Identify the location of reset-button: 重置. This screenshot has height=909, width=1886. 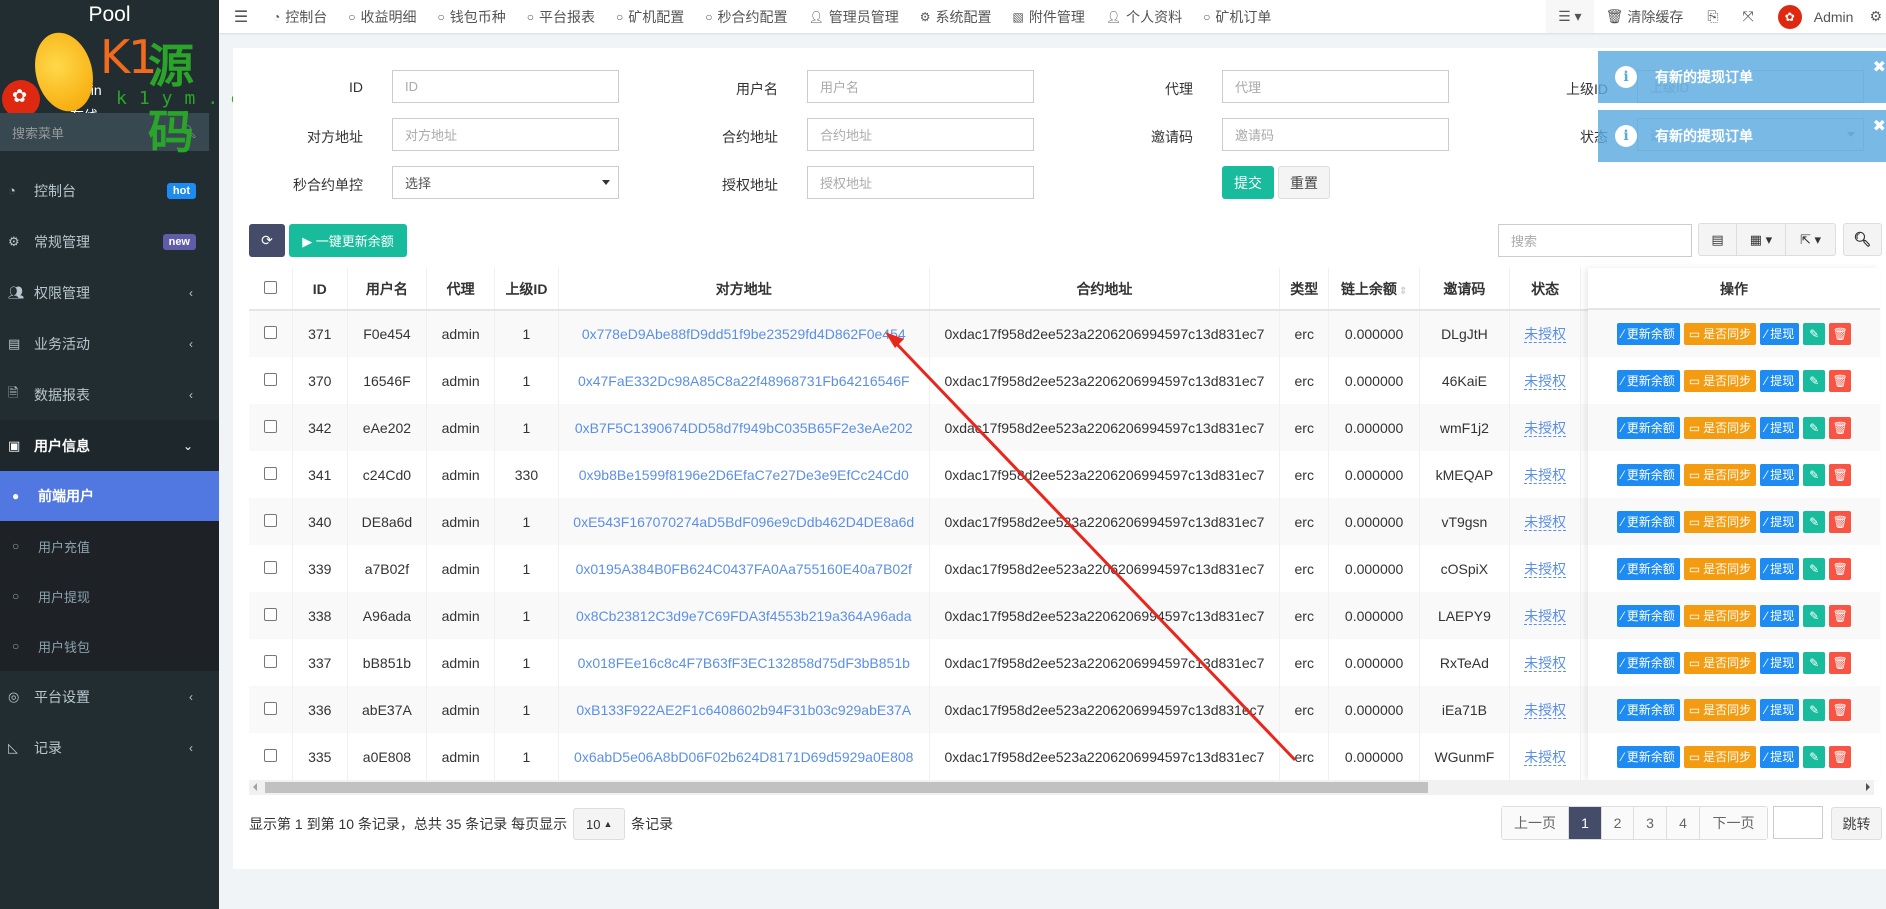
(1304, 182).